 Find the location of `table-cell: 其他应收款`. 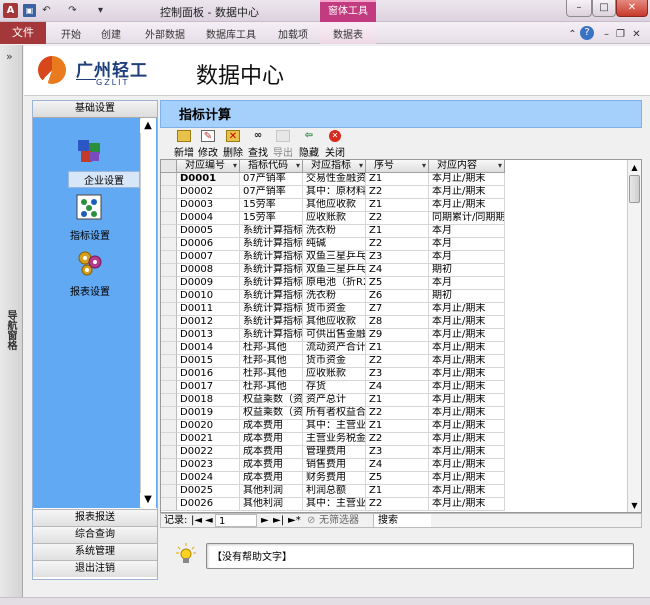

table-cell: 其他应收款 is located at coordinates (334, 322).